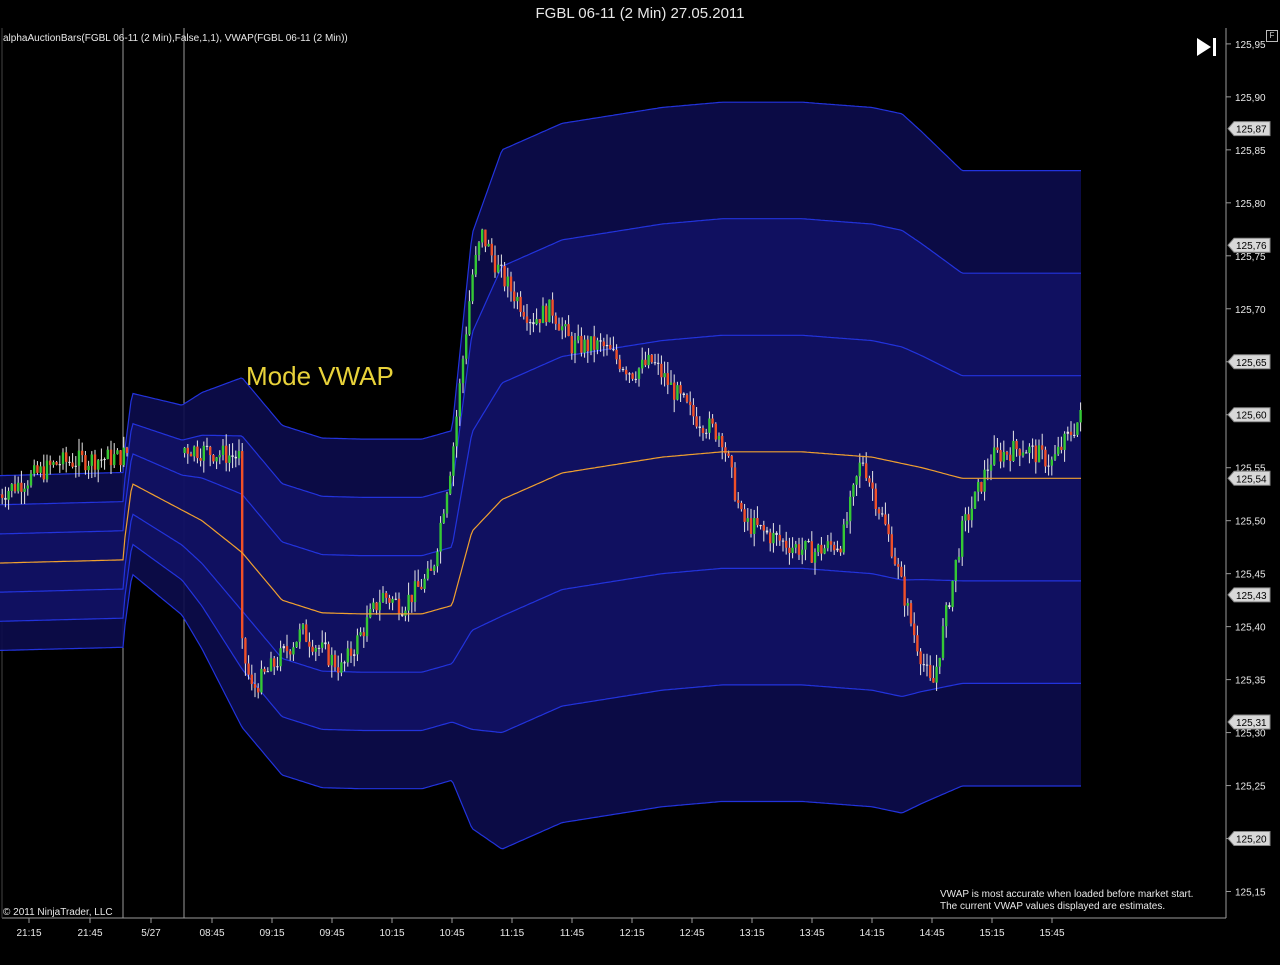  I want to click on price-marker-label: 125,60, so click(1251, 416).